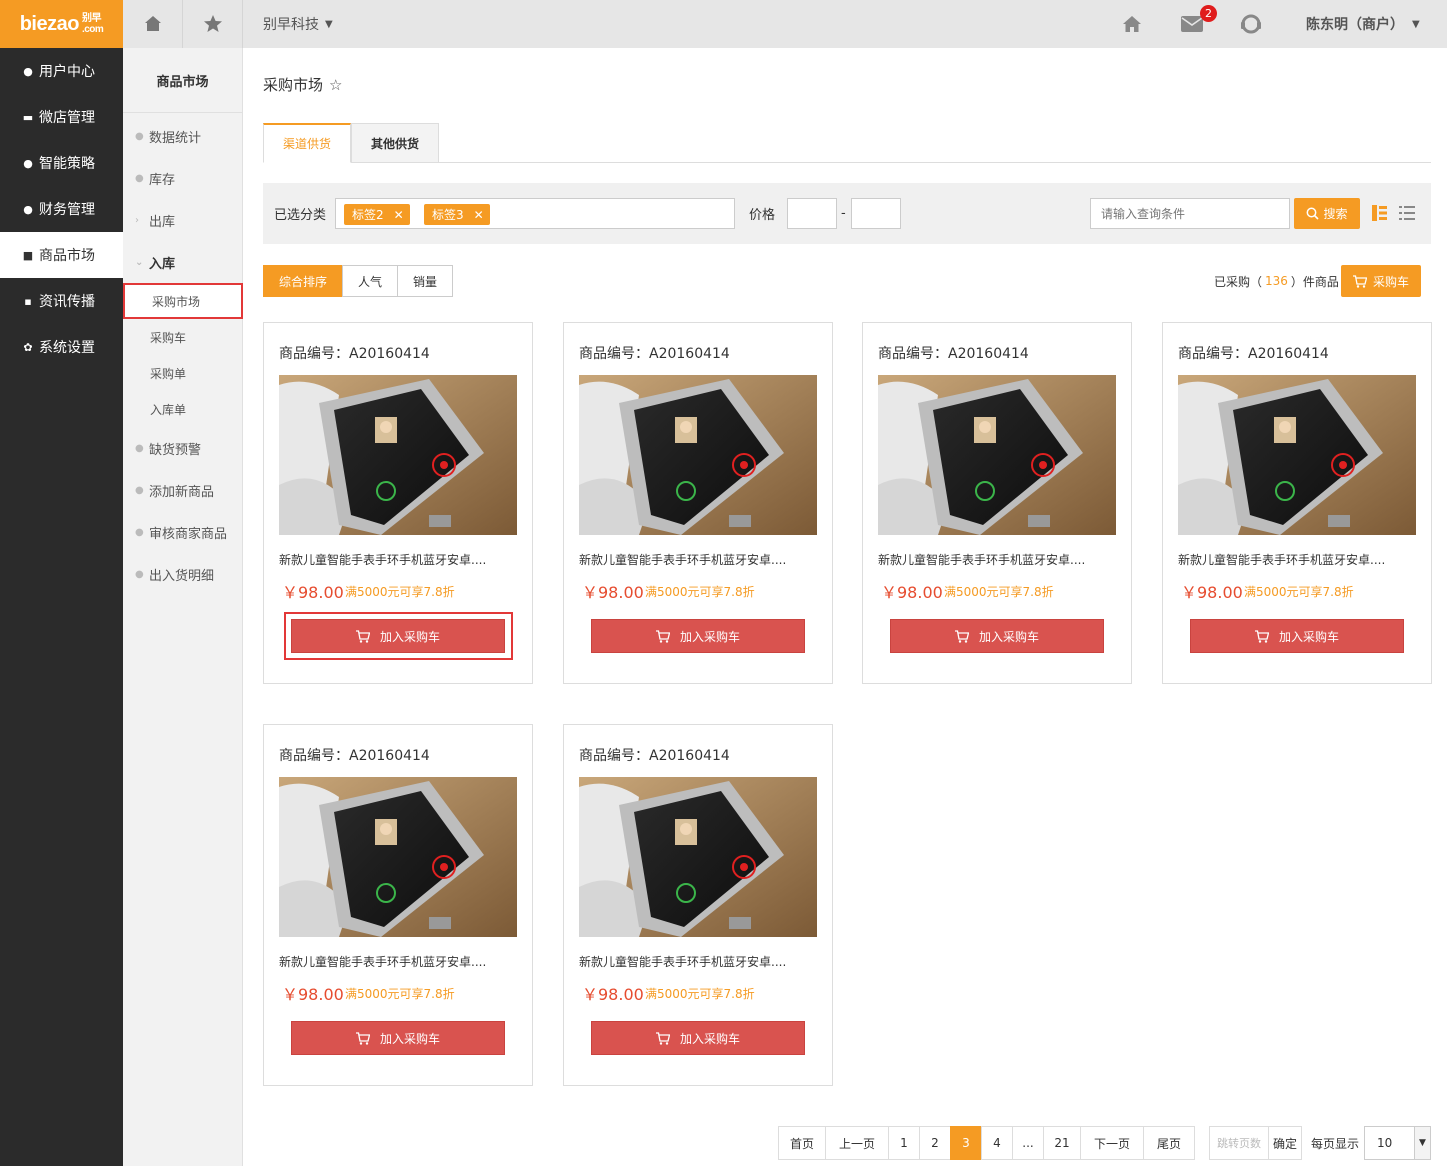 The width and height of the screenshot is (1447, 1166). What do you see at coordinates (1112, 1143) in the screenshot?
I see `page-button: 下一页` at bounding box center [1112, 1143].